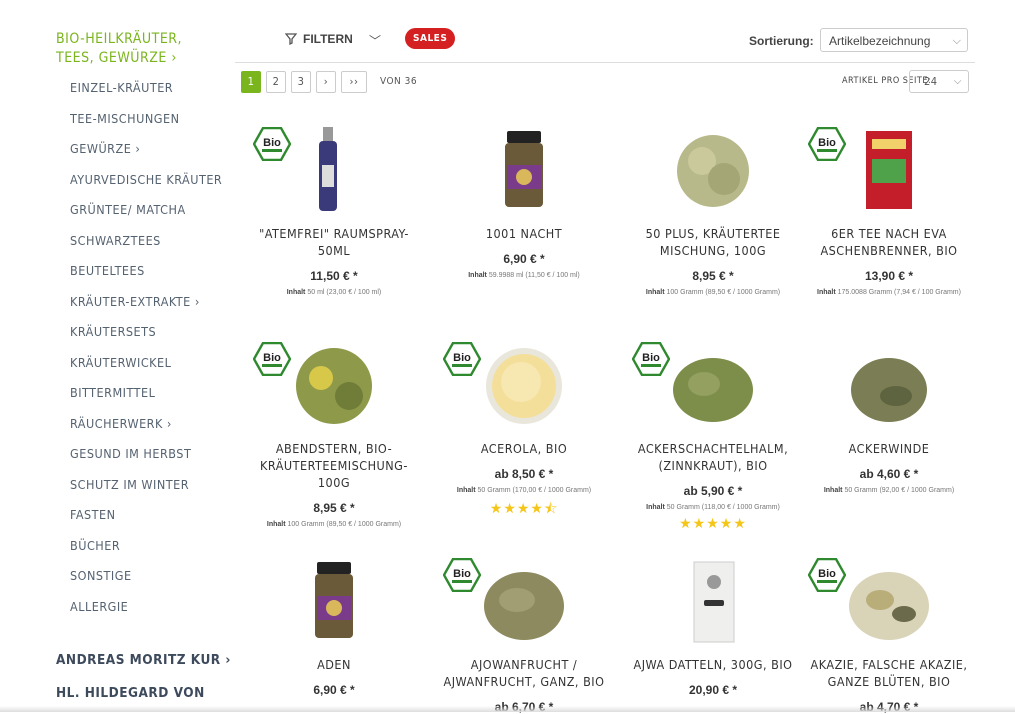 This screenshot has width=1015, height=714. I want to click on sort-select-value: Artikelbezeichnung, so click(880, 41).